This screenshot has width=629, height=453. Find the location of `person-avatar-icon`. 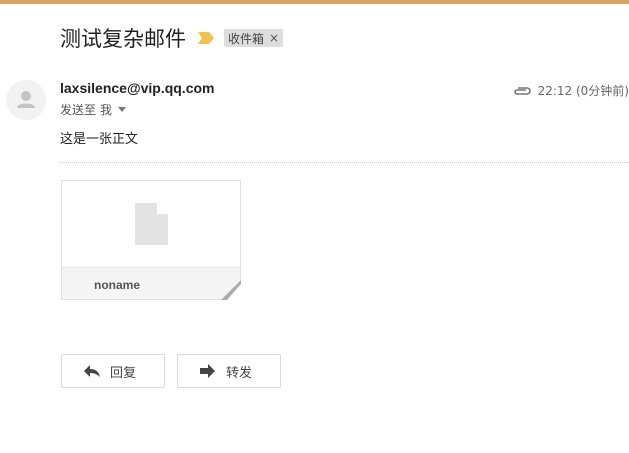

person-avatar-icon is located at coordinates (26, 99).